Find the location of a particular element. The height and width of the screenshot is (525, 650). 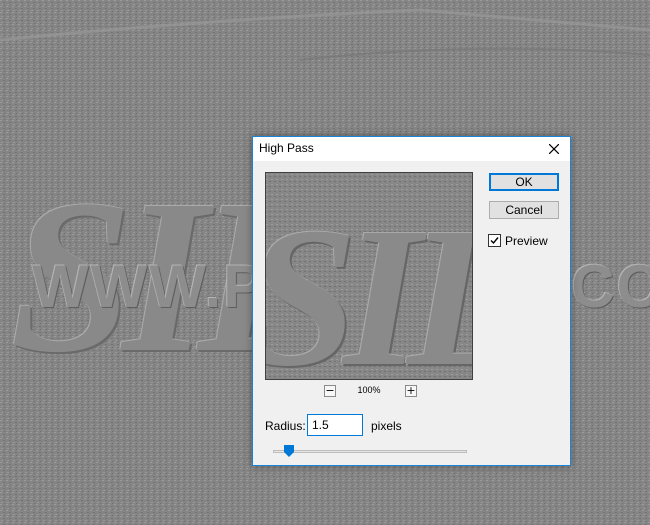

radius-label: Radius: is located at coordinates (285, 426).